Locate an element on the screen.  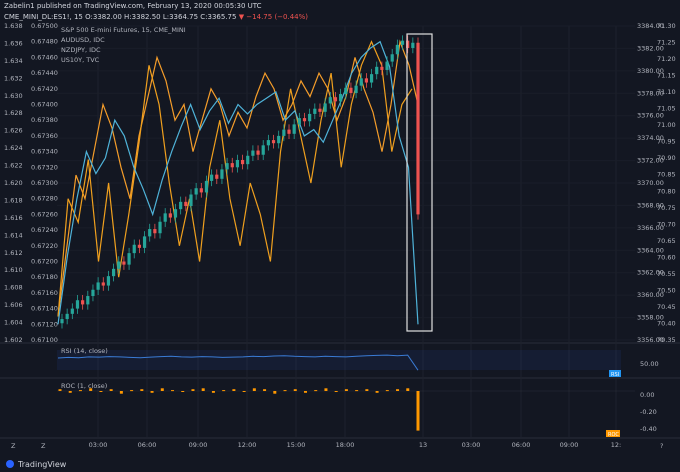
yr2-tick-19: 70.35 is located at coordinates (666, 340).